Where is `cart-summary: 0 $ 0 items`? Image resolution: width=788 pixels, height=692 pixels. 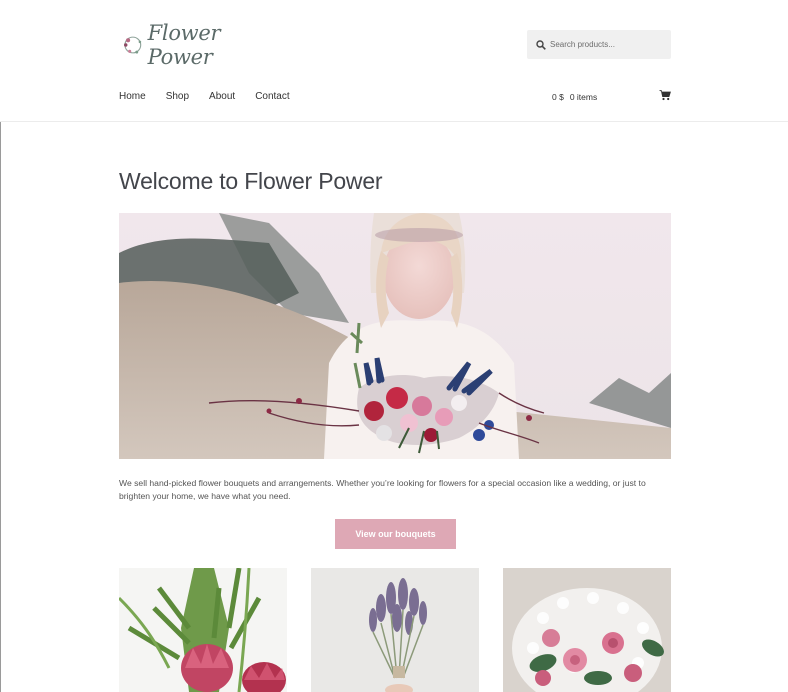
cart-summary: 0 $ 0 items is located at coordinates (574, 97).